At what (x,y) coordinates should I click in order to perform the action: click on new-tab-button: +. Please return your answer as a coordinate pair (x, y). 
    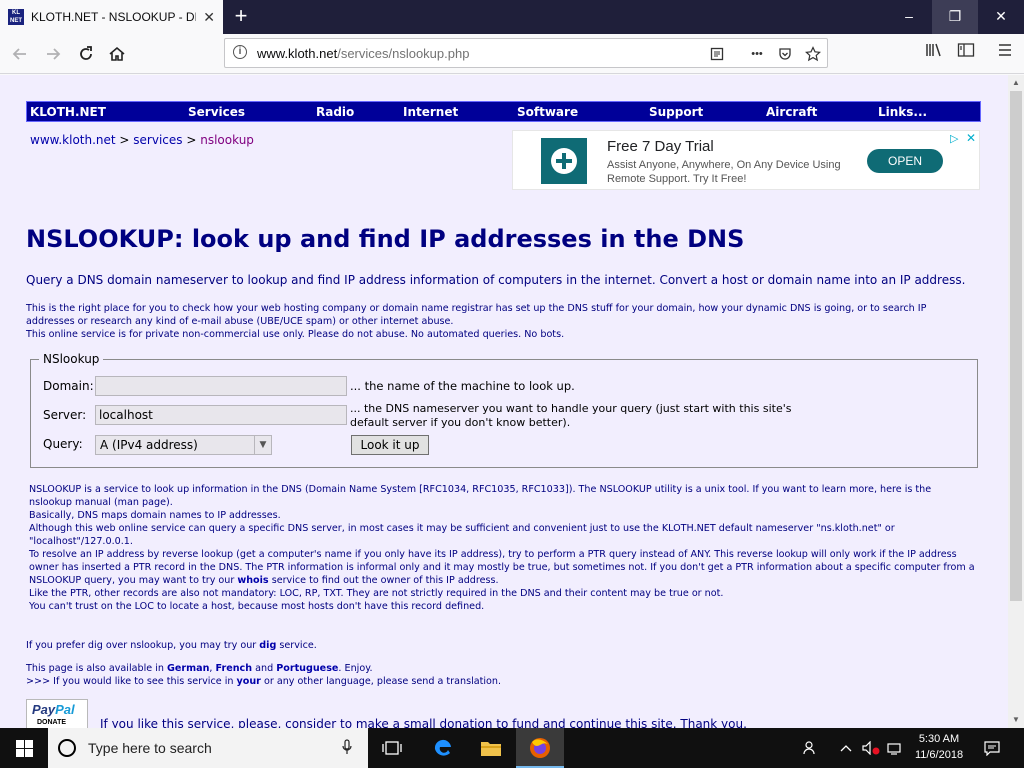
    Looking at the image, I should click on (241, 17).